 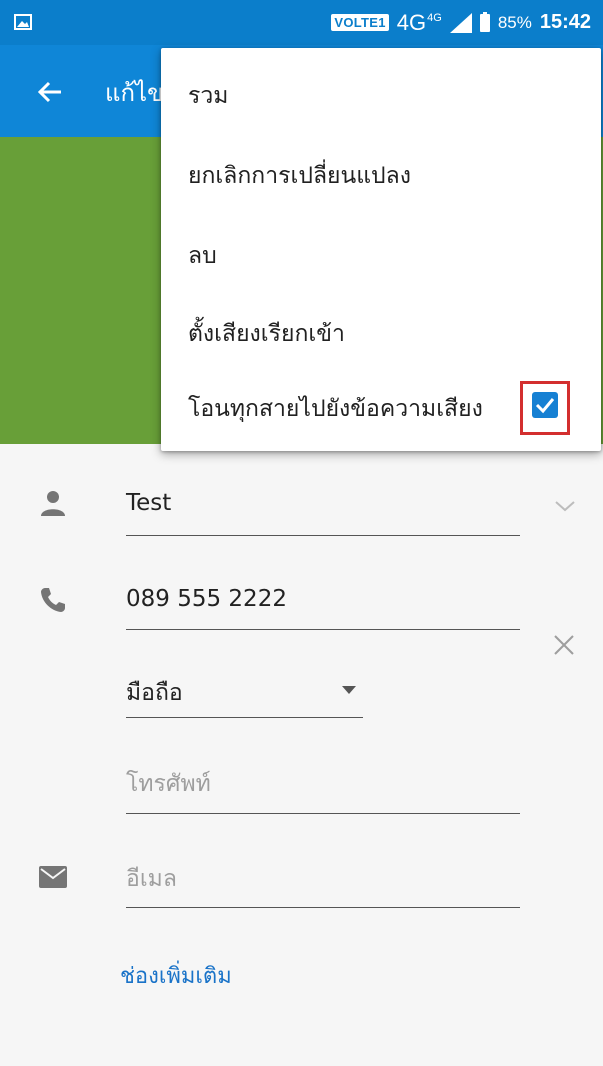 I want to click on image-icon, so click(x=23, y=22).